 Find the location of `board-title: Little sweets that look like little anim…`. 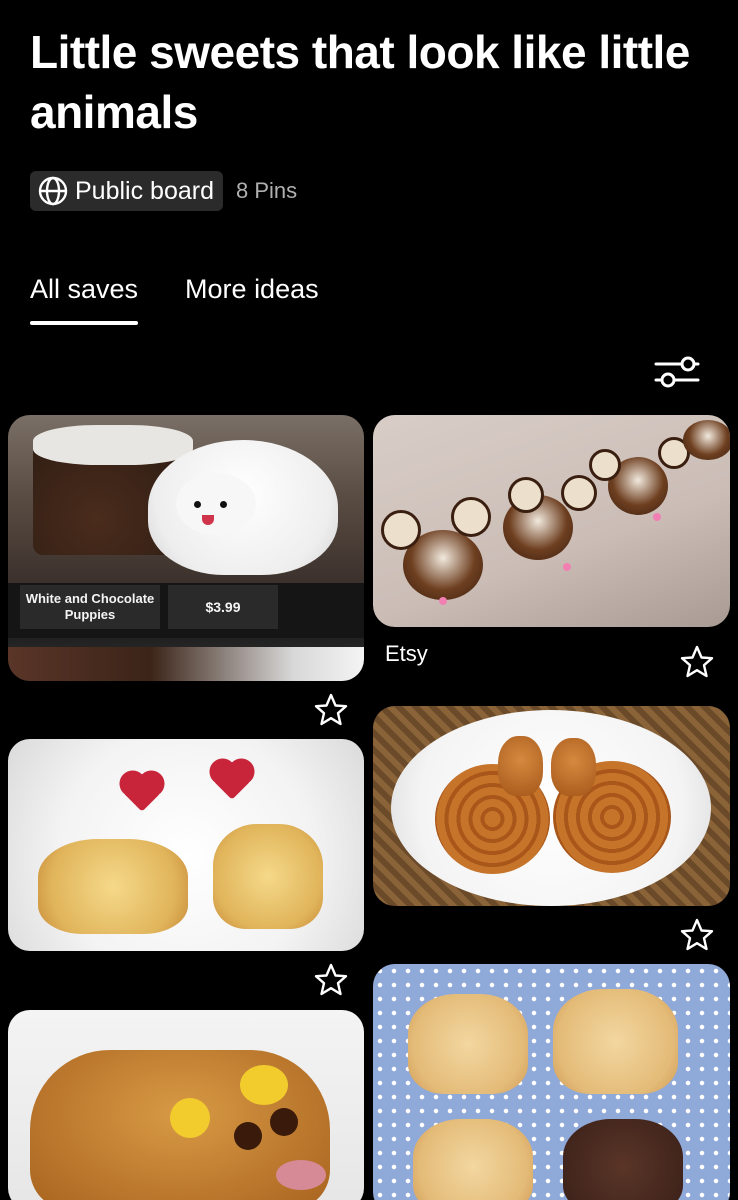

board-title: Little sweets that look like little anim… is located at coordinates (360, 82).